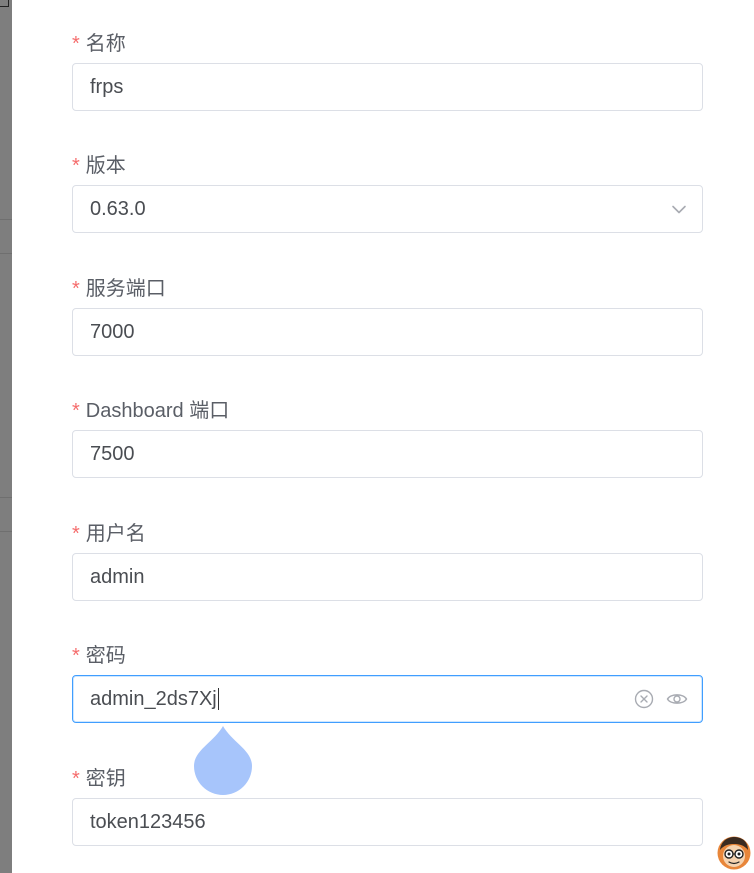  Describe the element at coordinates (6, 436) in the screenshot. I see `drawer-backdrop` at that location.